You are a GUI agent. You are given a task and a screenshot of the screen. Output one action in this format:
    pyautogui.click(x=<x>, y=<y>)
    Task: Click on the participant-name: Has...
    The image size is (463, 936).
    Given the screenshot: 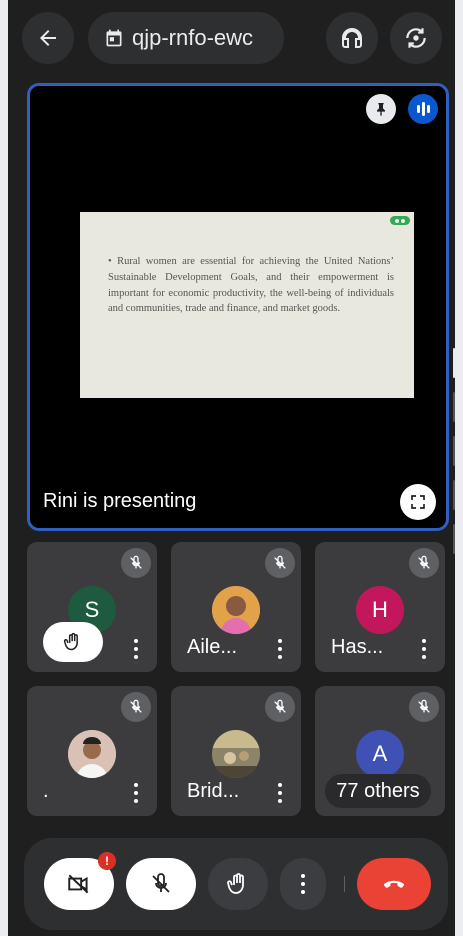 What is the action you would take?
    pyautogui.click(x=357, y=647)
    